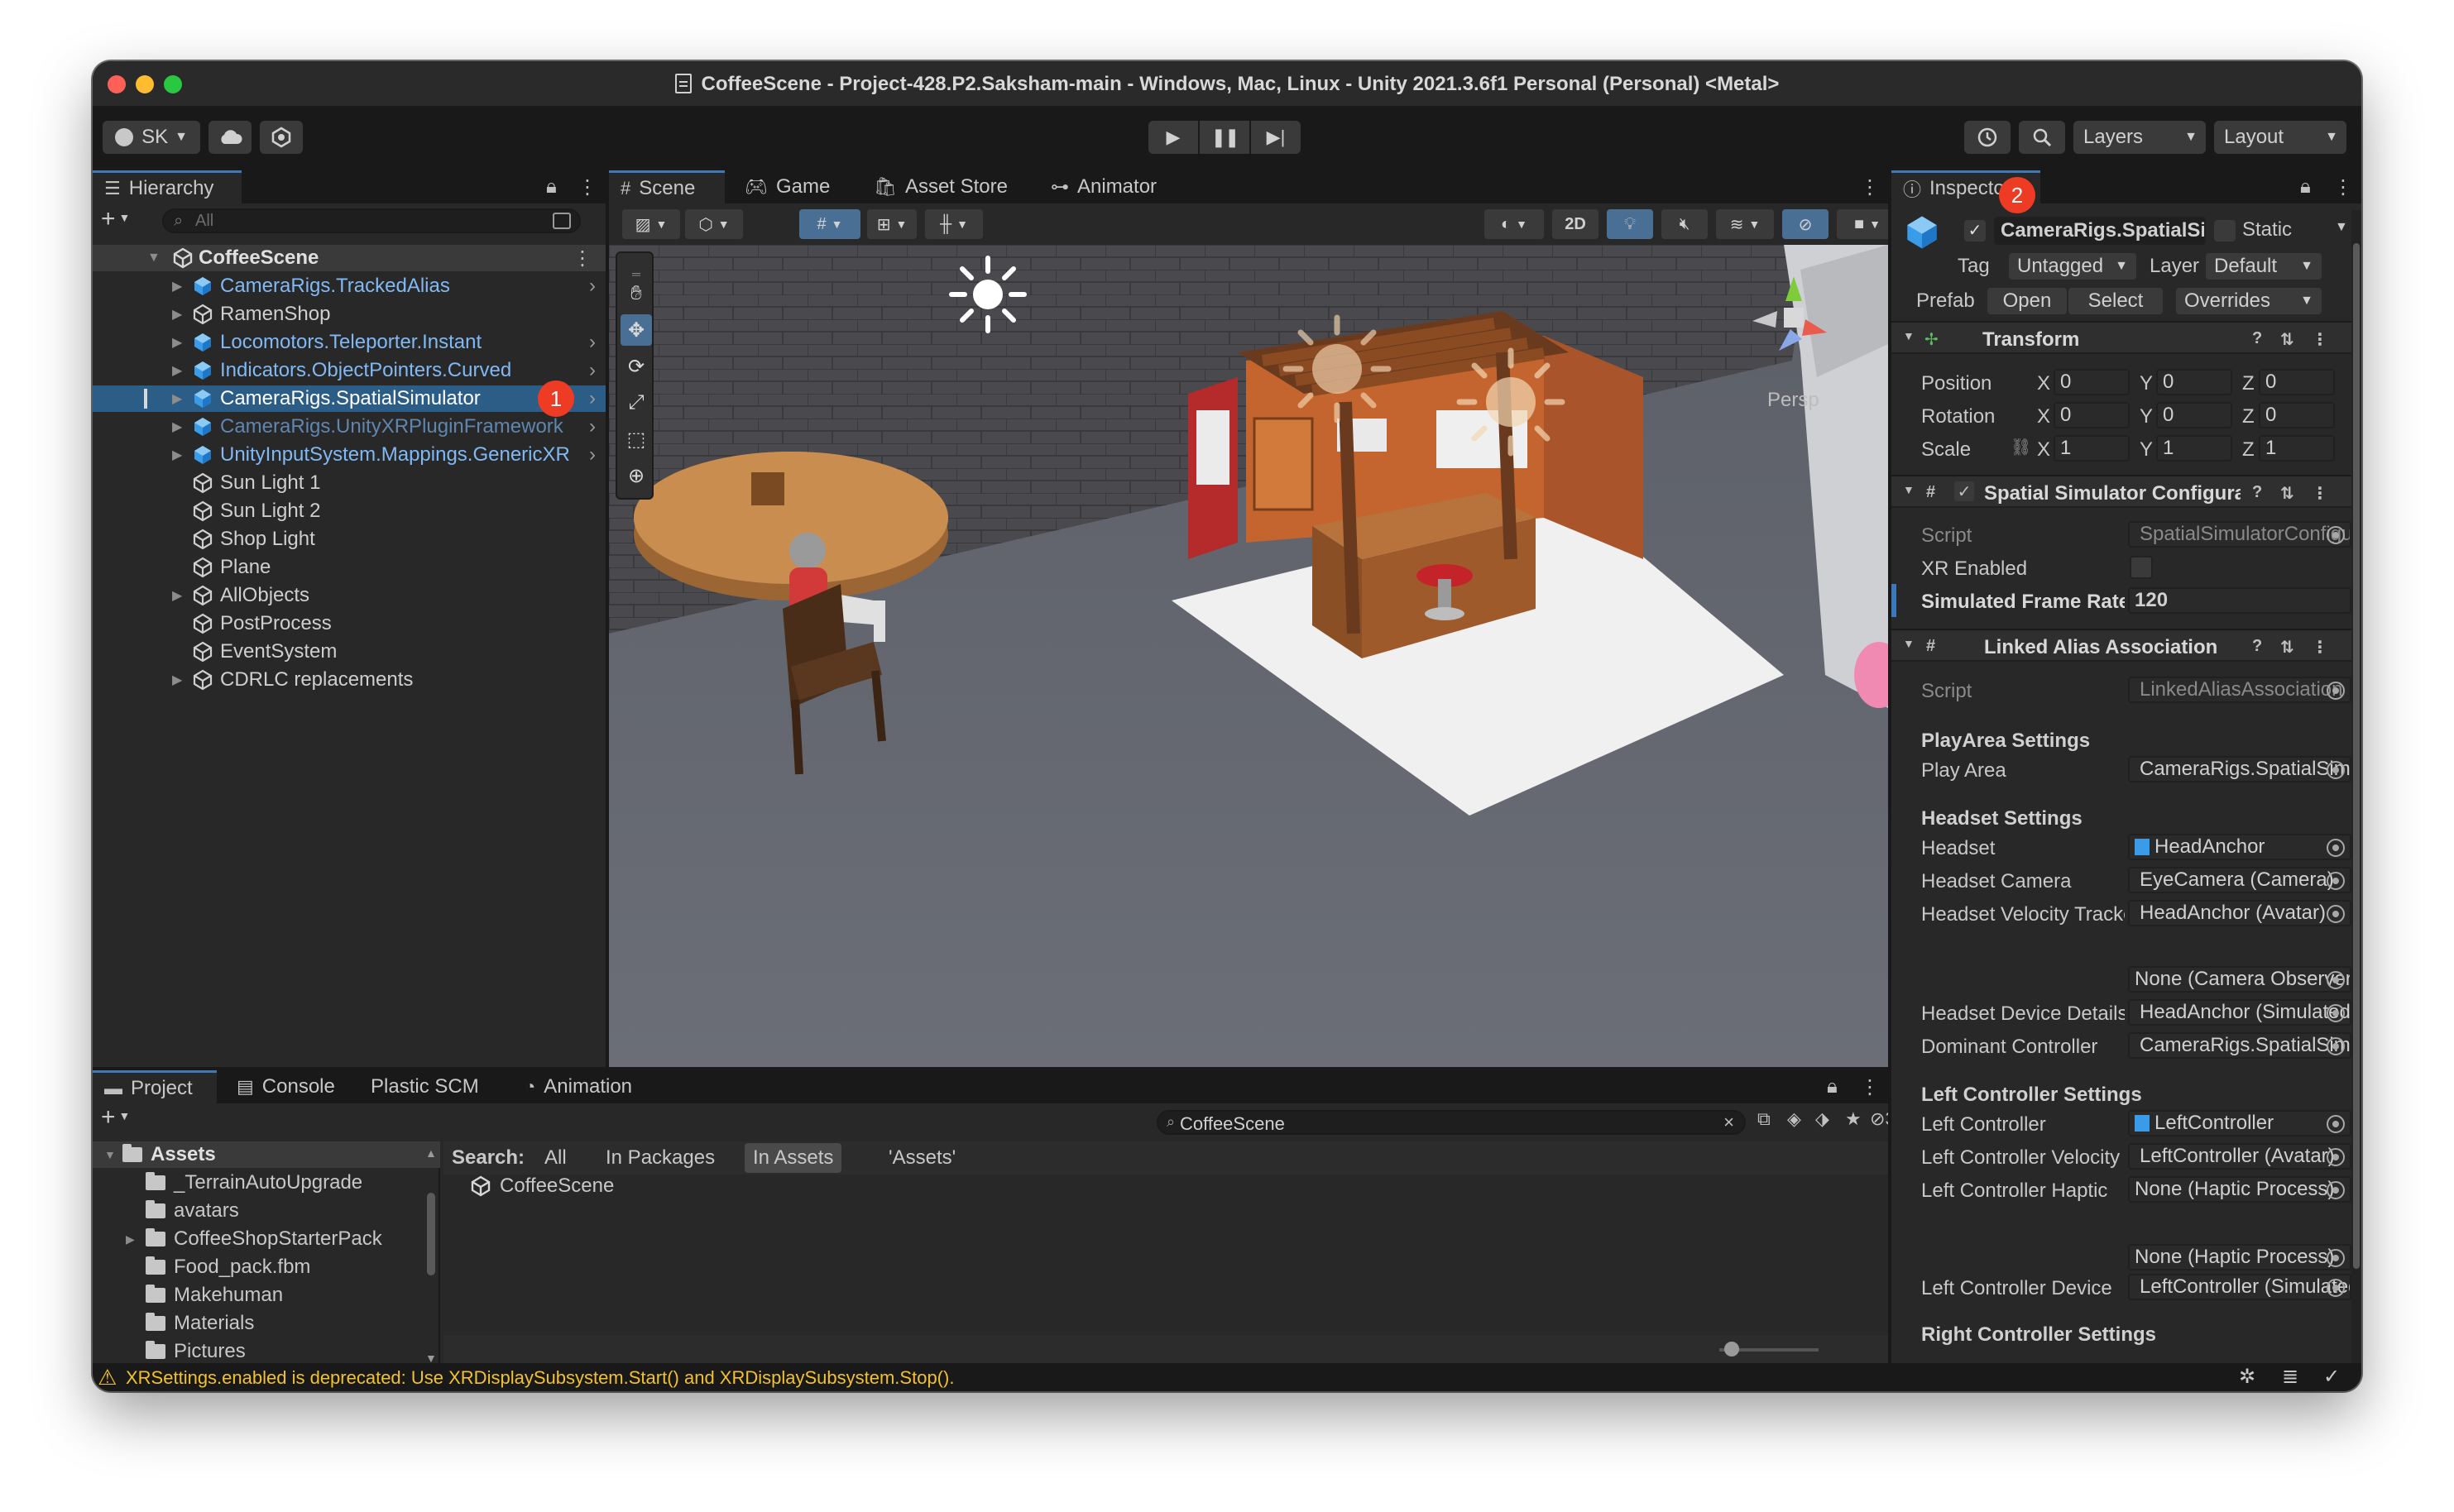  I want to click on tag-dropdown: Untagged ▼, so click(2072, 266).